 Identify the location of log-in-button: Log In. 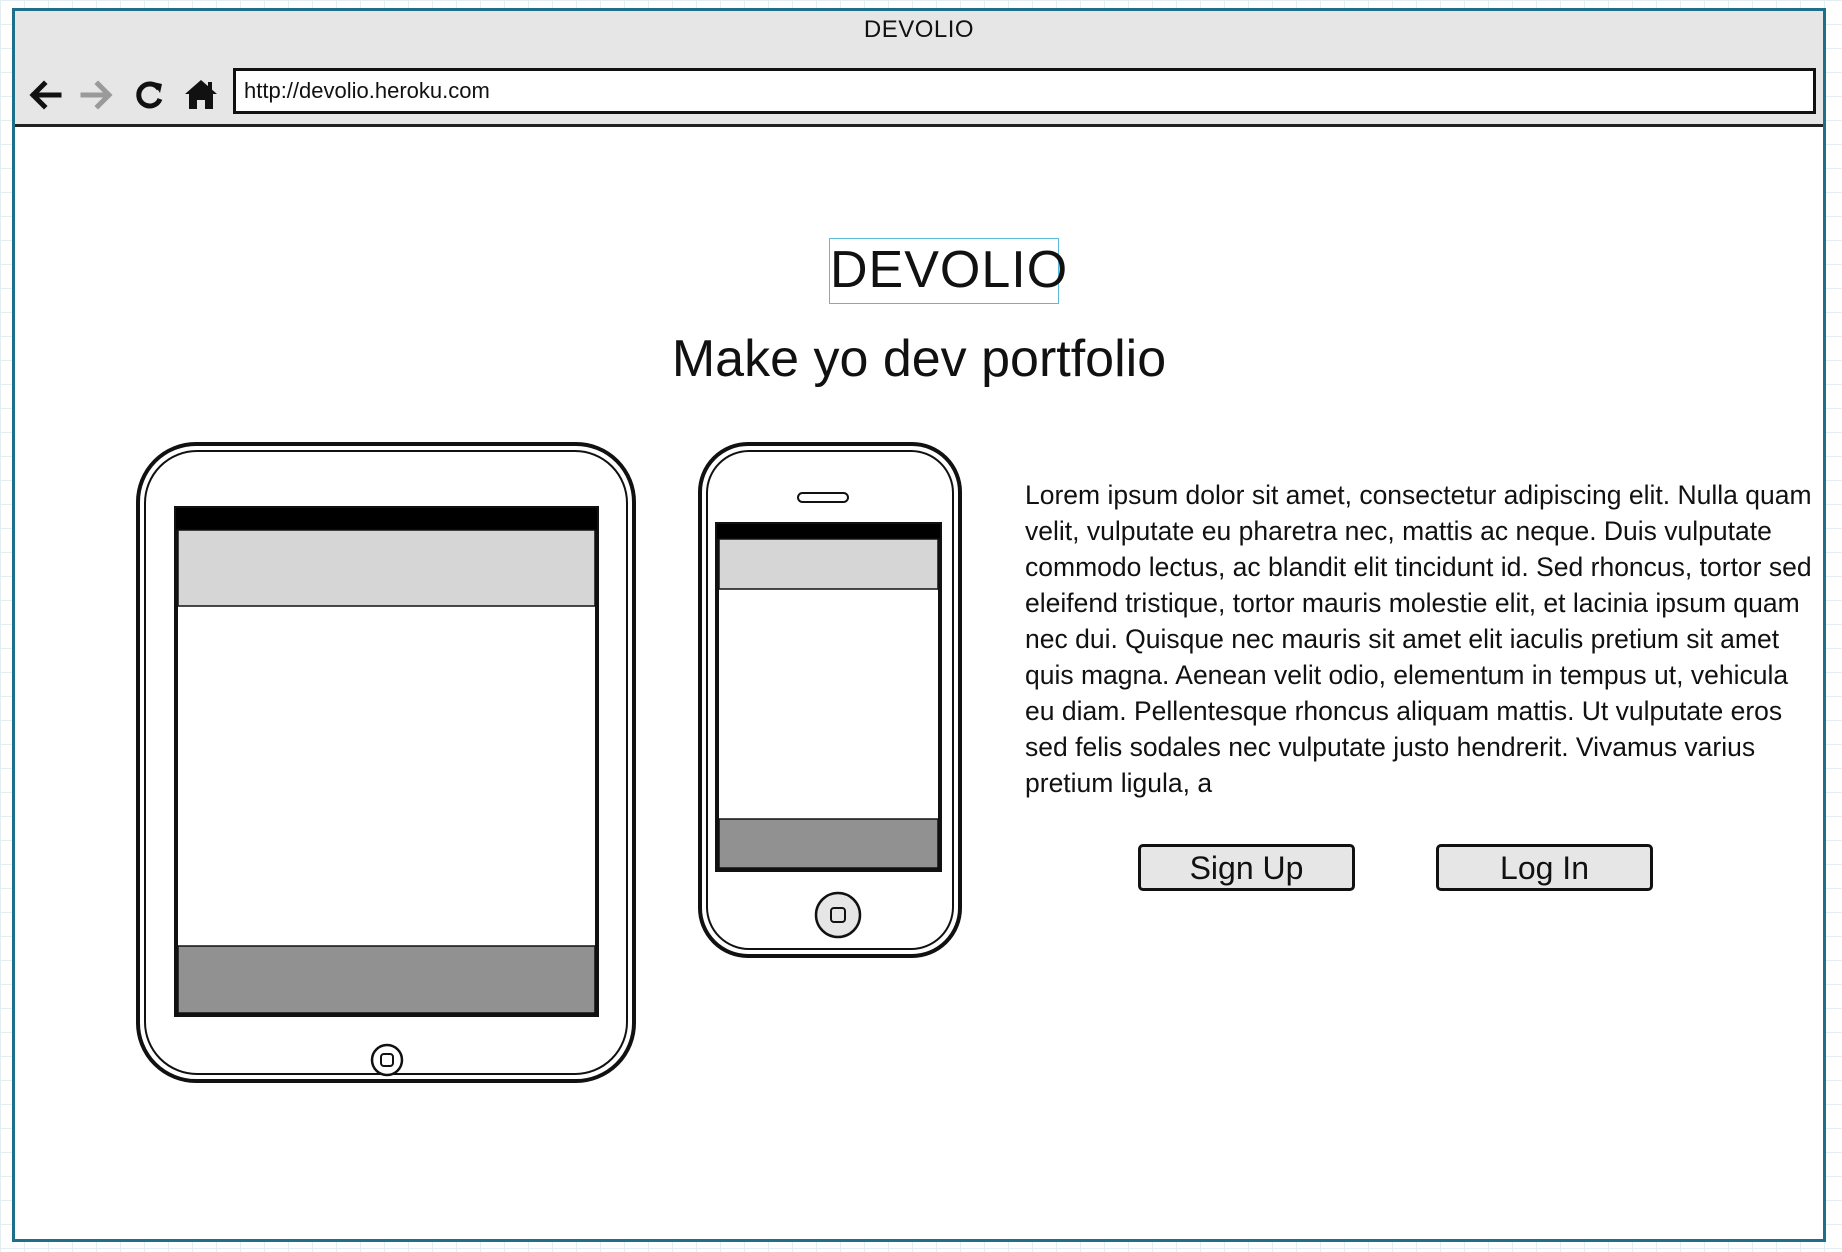
(1544, 867).